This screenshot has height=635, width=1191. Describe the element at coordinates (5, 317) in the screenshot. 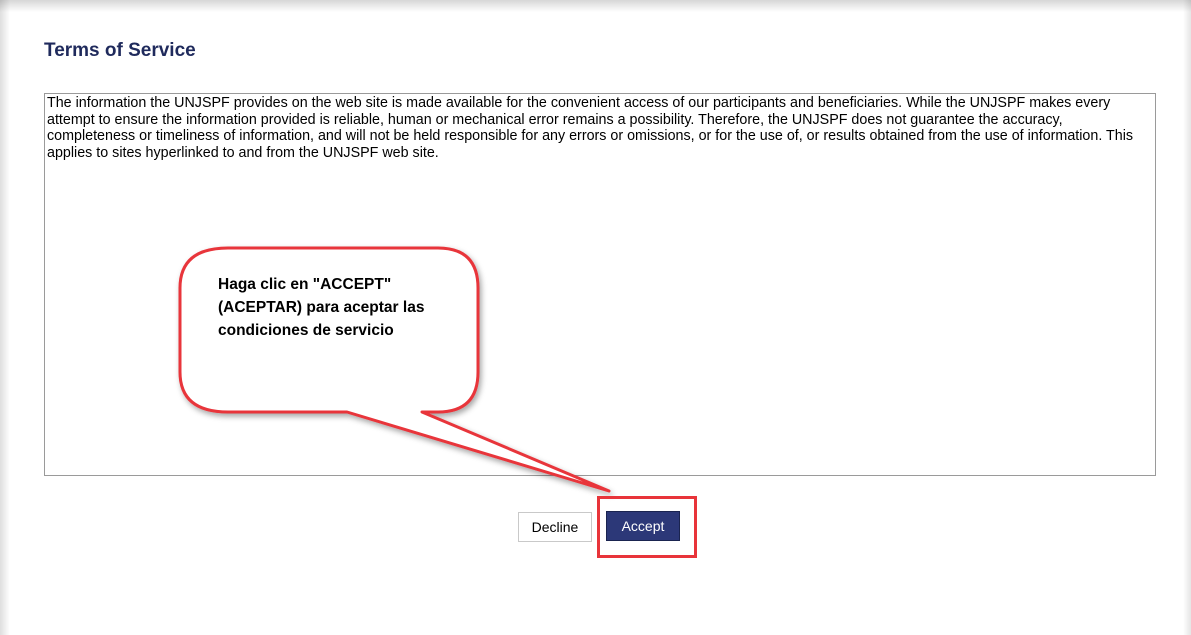

I see `left-shadow` at that location.